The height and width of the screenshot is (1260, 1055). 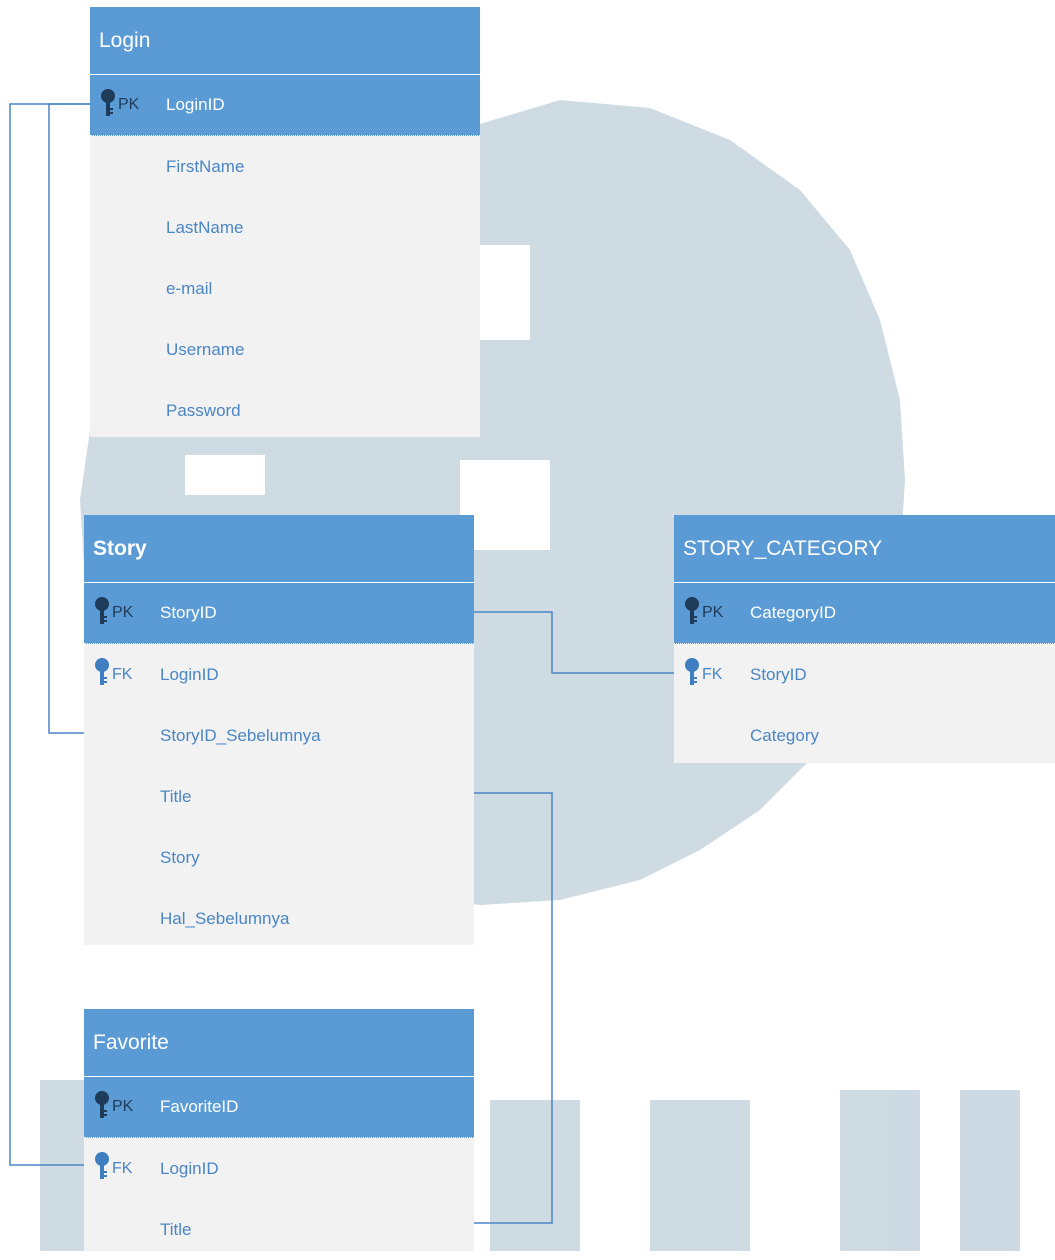 I want to click on entity-title: STORY_CATEGORY, so click(x=864, y=549).